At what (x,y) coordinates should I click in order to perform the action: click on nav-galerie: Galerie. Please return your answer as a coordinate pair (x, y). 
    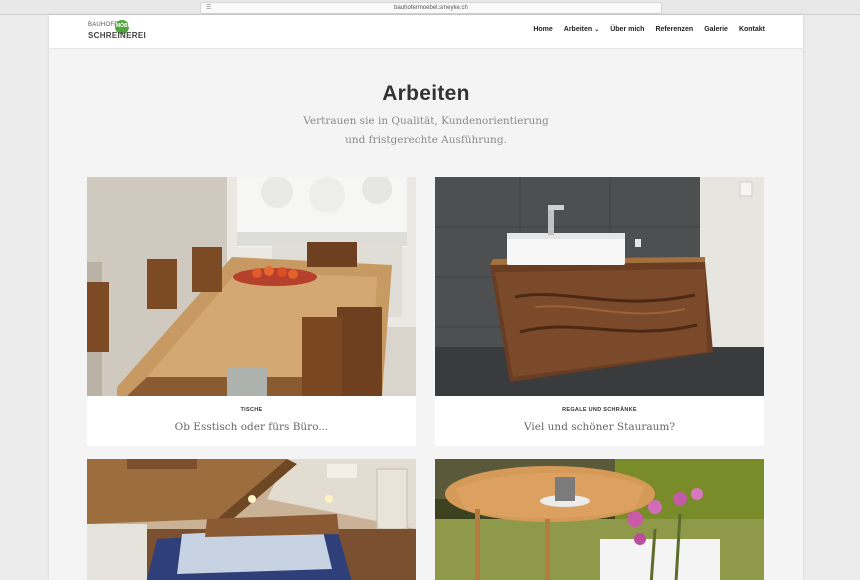
    Looking at the image, I should click on (716, 29).